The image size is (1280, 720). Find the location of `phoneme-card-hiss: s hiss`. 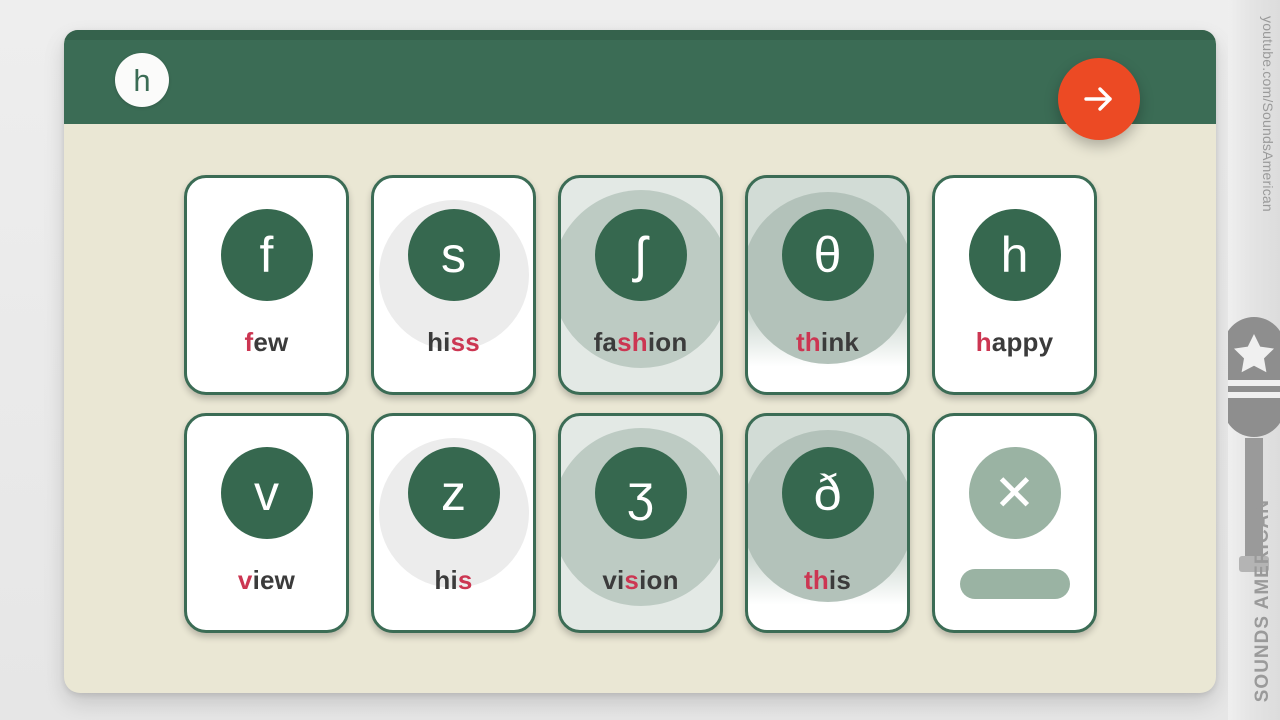

phoneme-card-hiss: s hiss is located at coordinates (453, 285).